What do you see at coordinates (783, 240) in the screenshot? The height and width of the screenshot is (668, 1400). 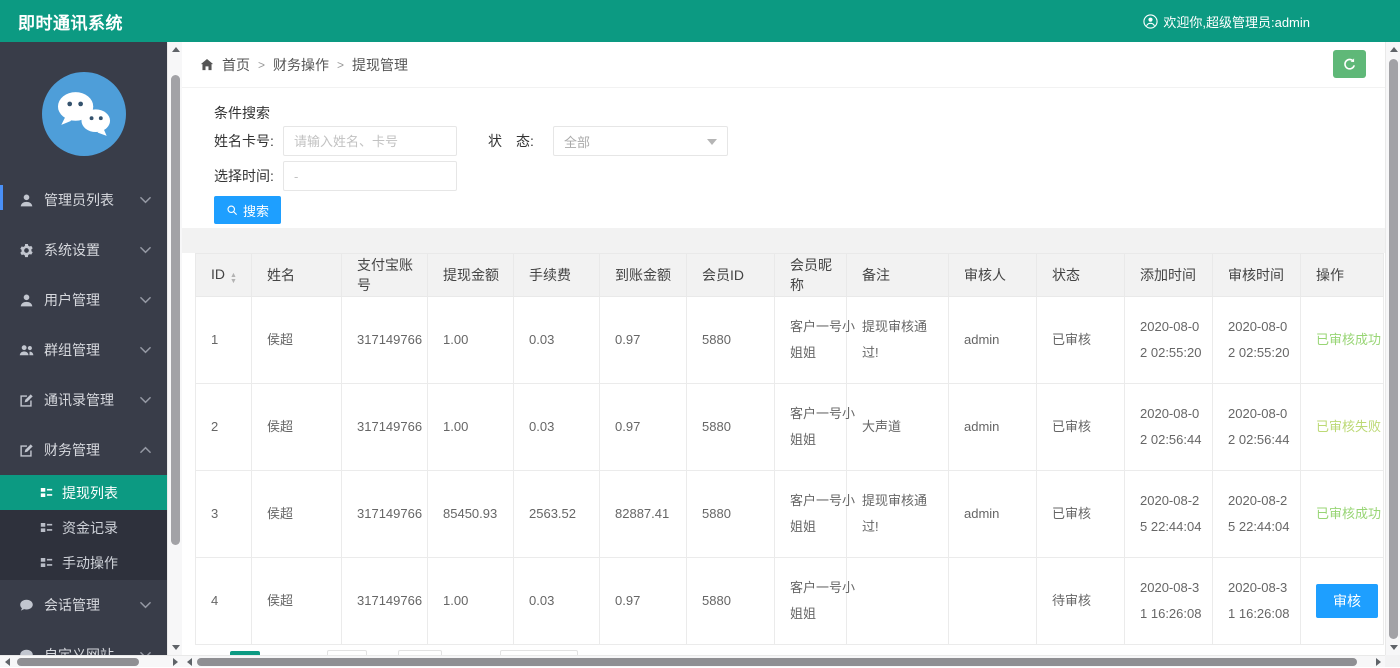 I see `section-divider` at bounding box center [783, 240].